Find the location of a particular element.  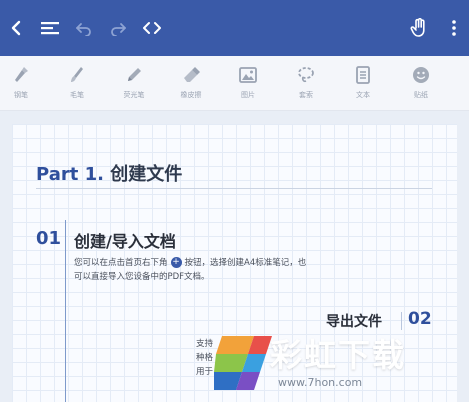

tool-highlighter: 荧光笔 is located at coordinates (134, 82).